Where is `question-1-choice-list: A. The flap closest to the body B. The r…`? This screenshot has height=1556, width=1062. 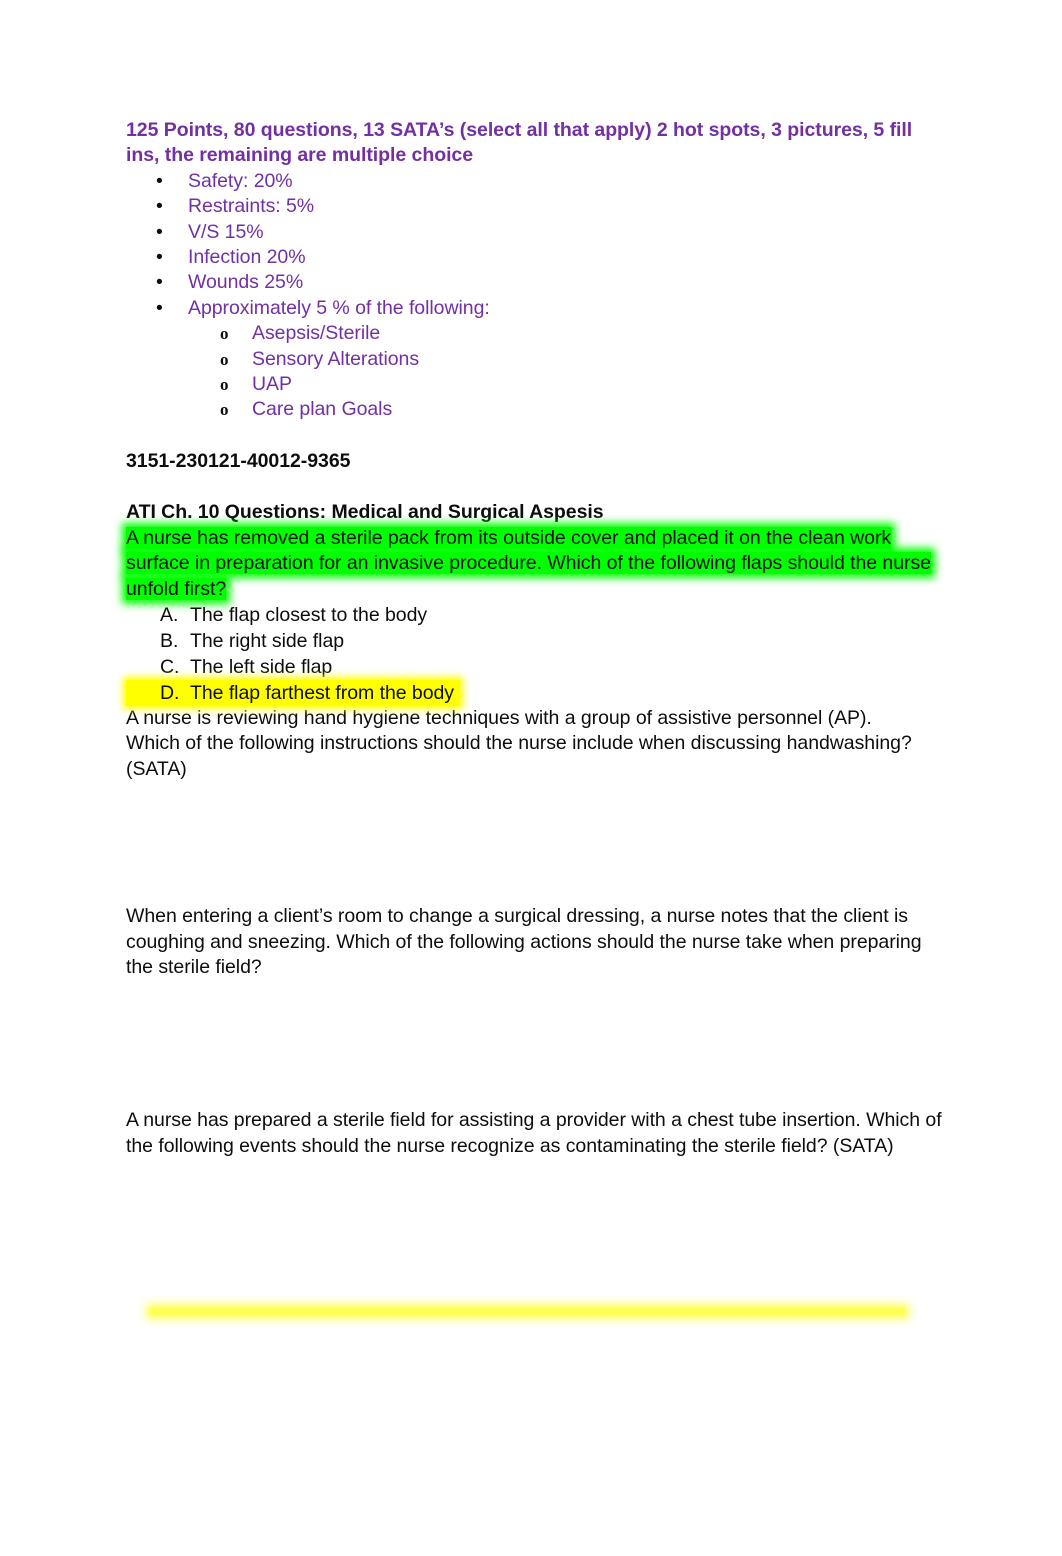
question-1-choice-list: A. The flap closest to the body B. The r… is located at coordinates (539, 654).